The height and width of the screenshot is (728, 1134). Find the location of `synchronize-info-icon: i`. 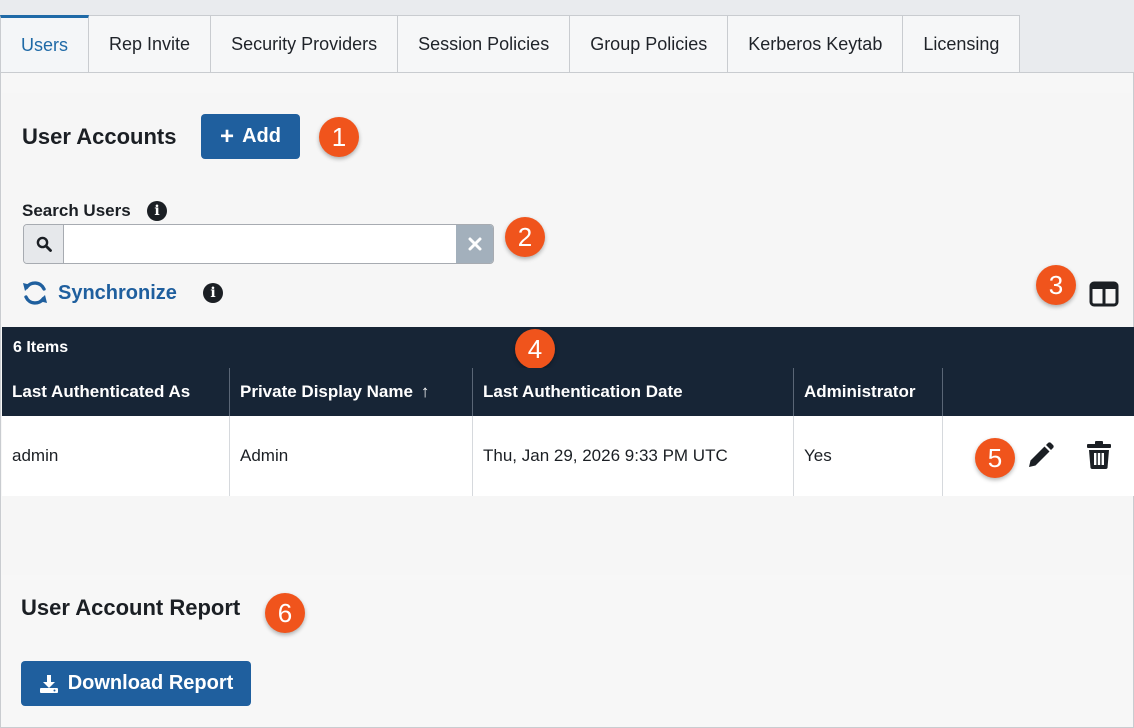

synchronize-info-icon: i is located at coordinates (213, 293).